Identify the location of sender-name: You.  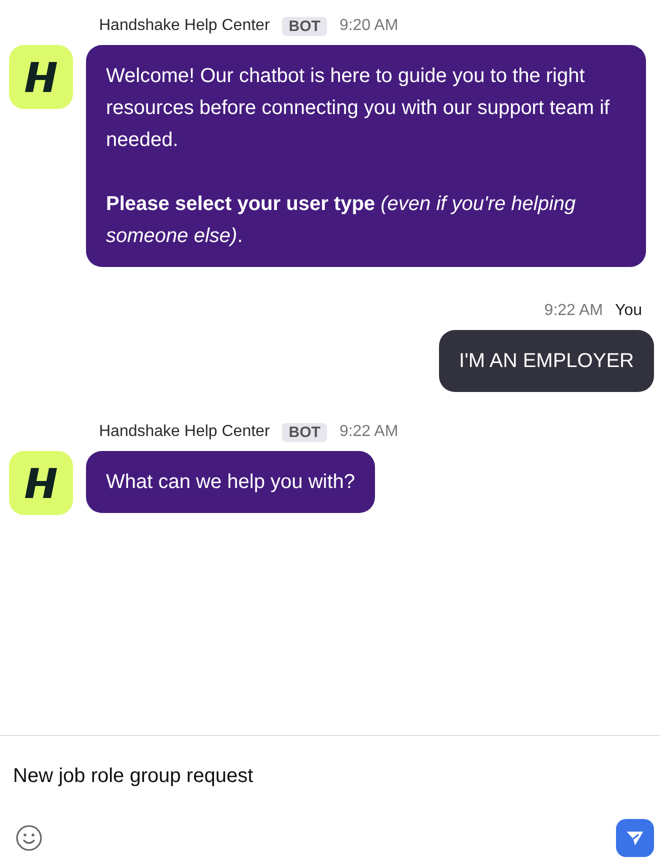
(628, 311).